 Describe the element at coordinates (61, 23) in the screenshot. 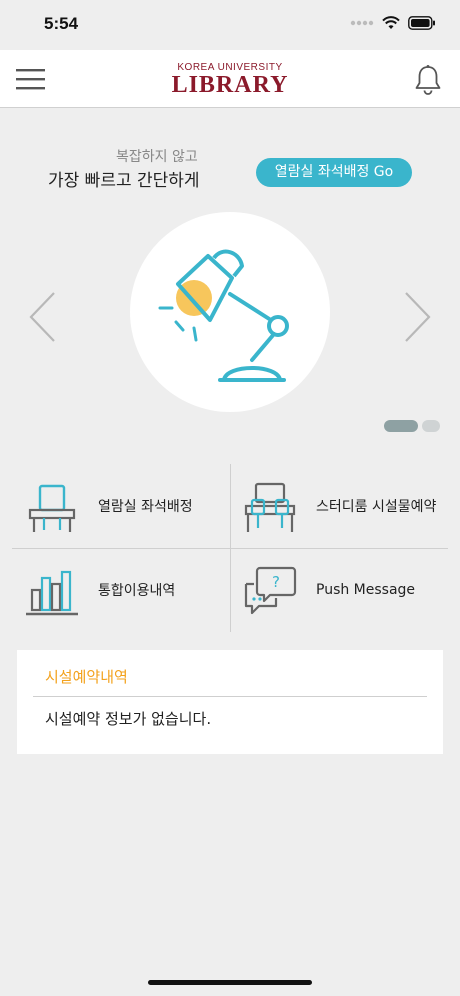

I see `status-time: 5:54` at that location.